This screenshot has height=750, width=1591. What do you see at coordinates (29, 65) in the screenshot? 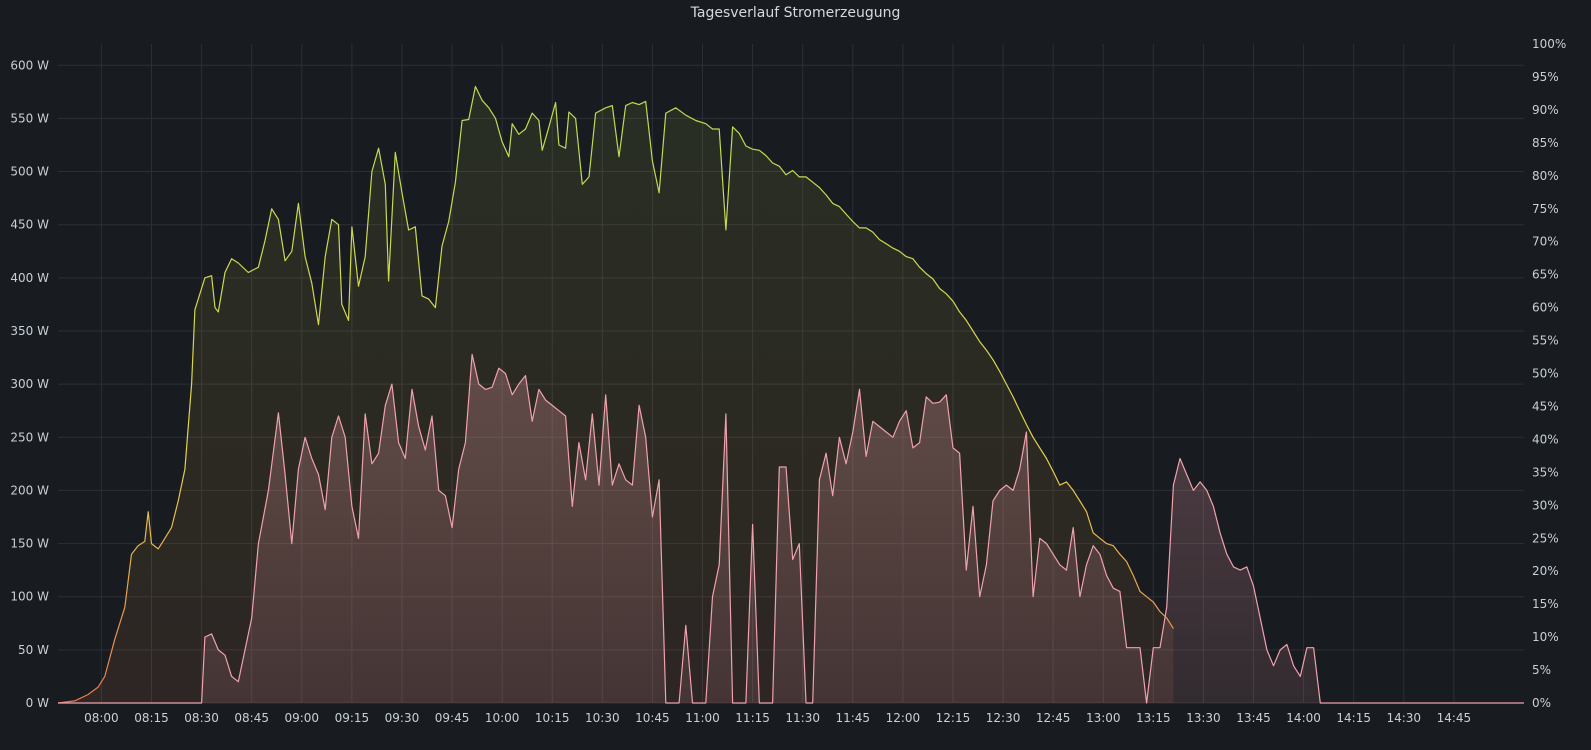
I see `y-left-tick-label: 600 W` at bounding box center [29, 65].